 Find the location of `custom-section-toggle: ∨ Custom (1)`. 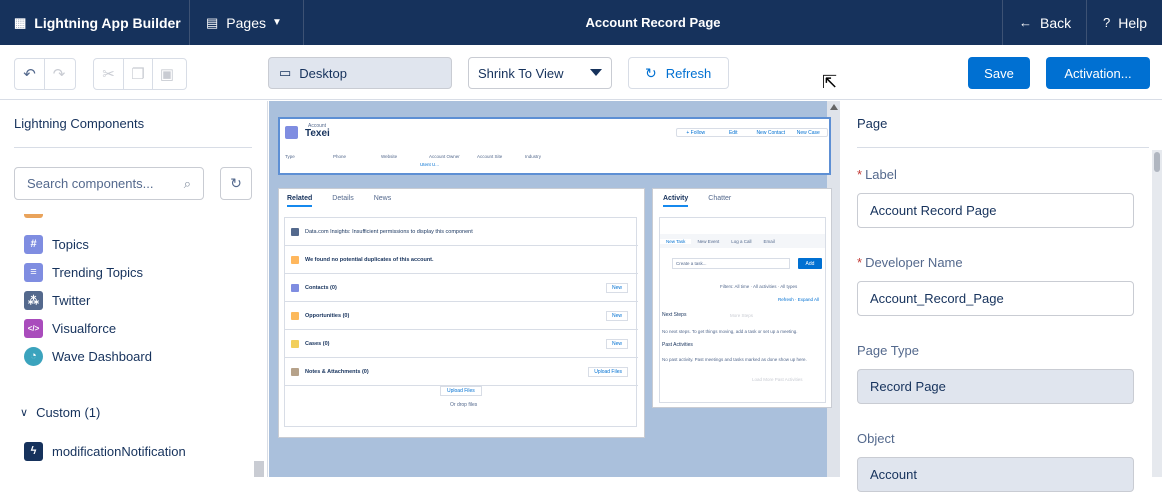

custom-section-toggle: ∨ Custom (1) is located at coordinates (60, 412).